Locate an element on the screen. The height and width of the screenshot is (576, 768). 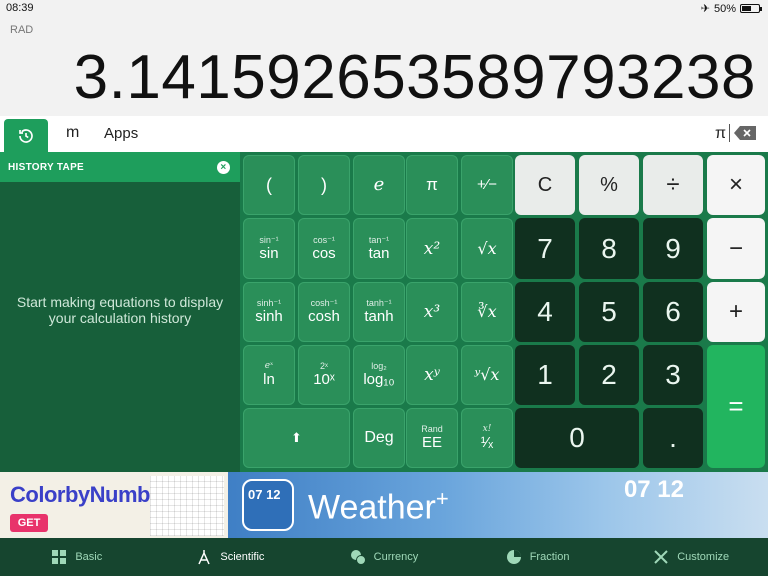
key-square-root: √x is located at coordinates (487, 248).